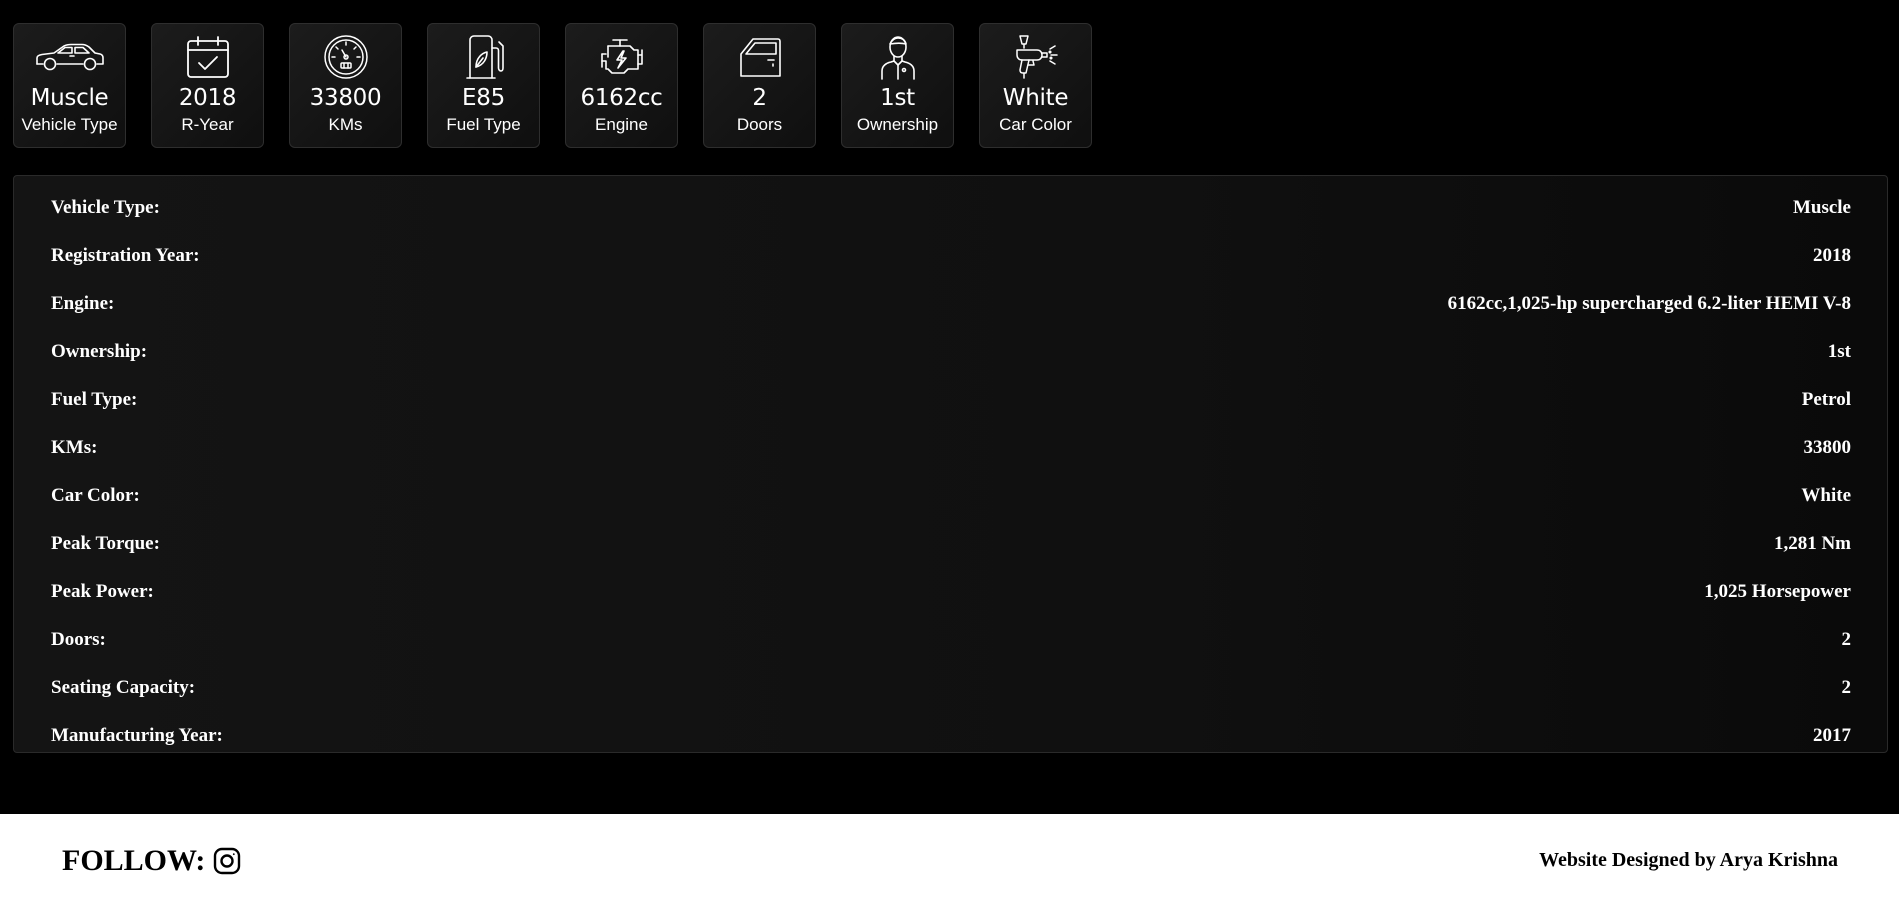 The width and height of the screenshot is (1899, 905). What do you see at coordinates (1035, 124) in the screenshot?
I see `card-label: Car Color` at bounding box center [1035, 124].